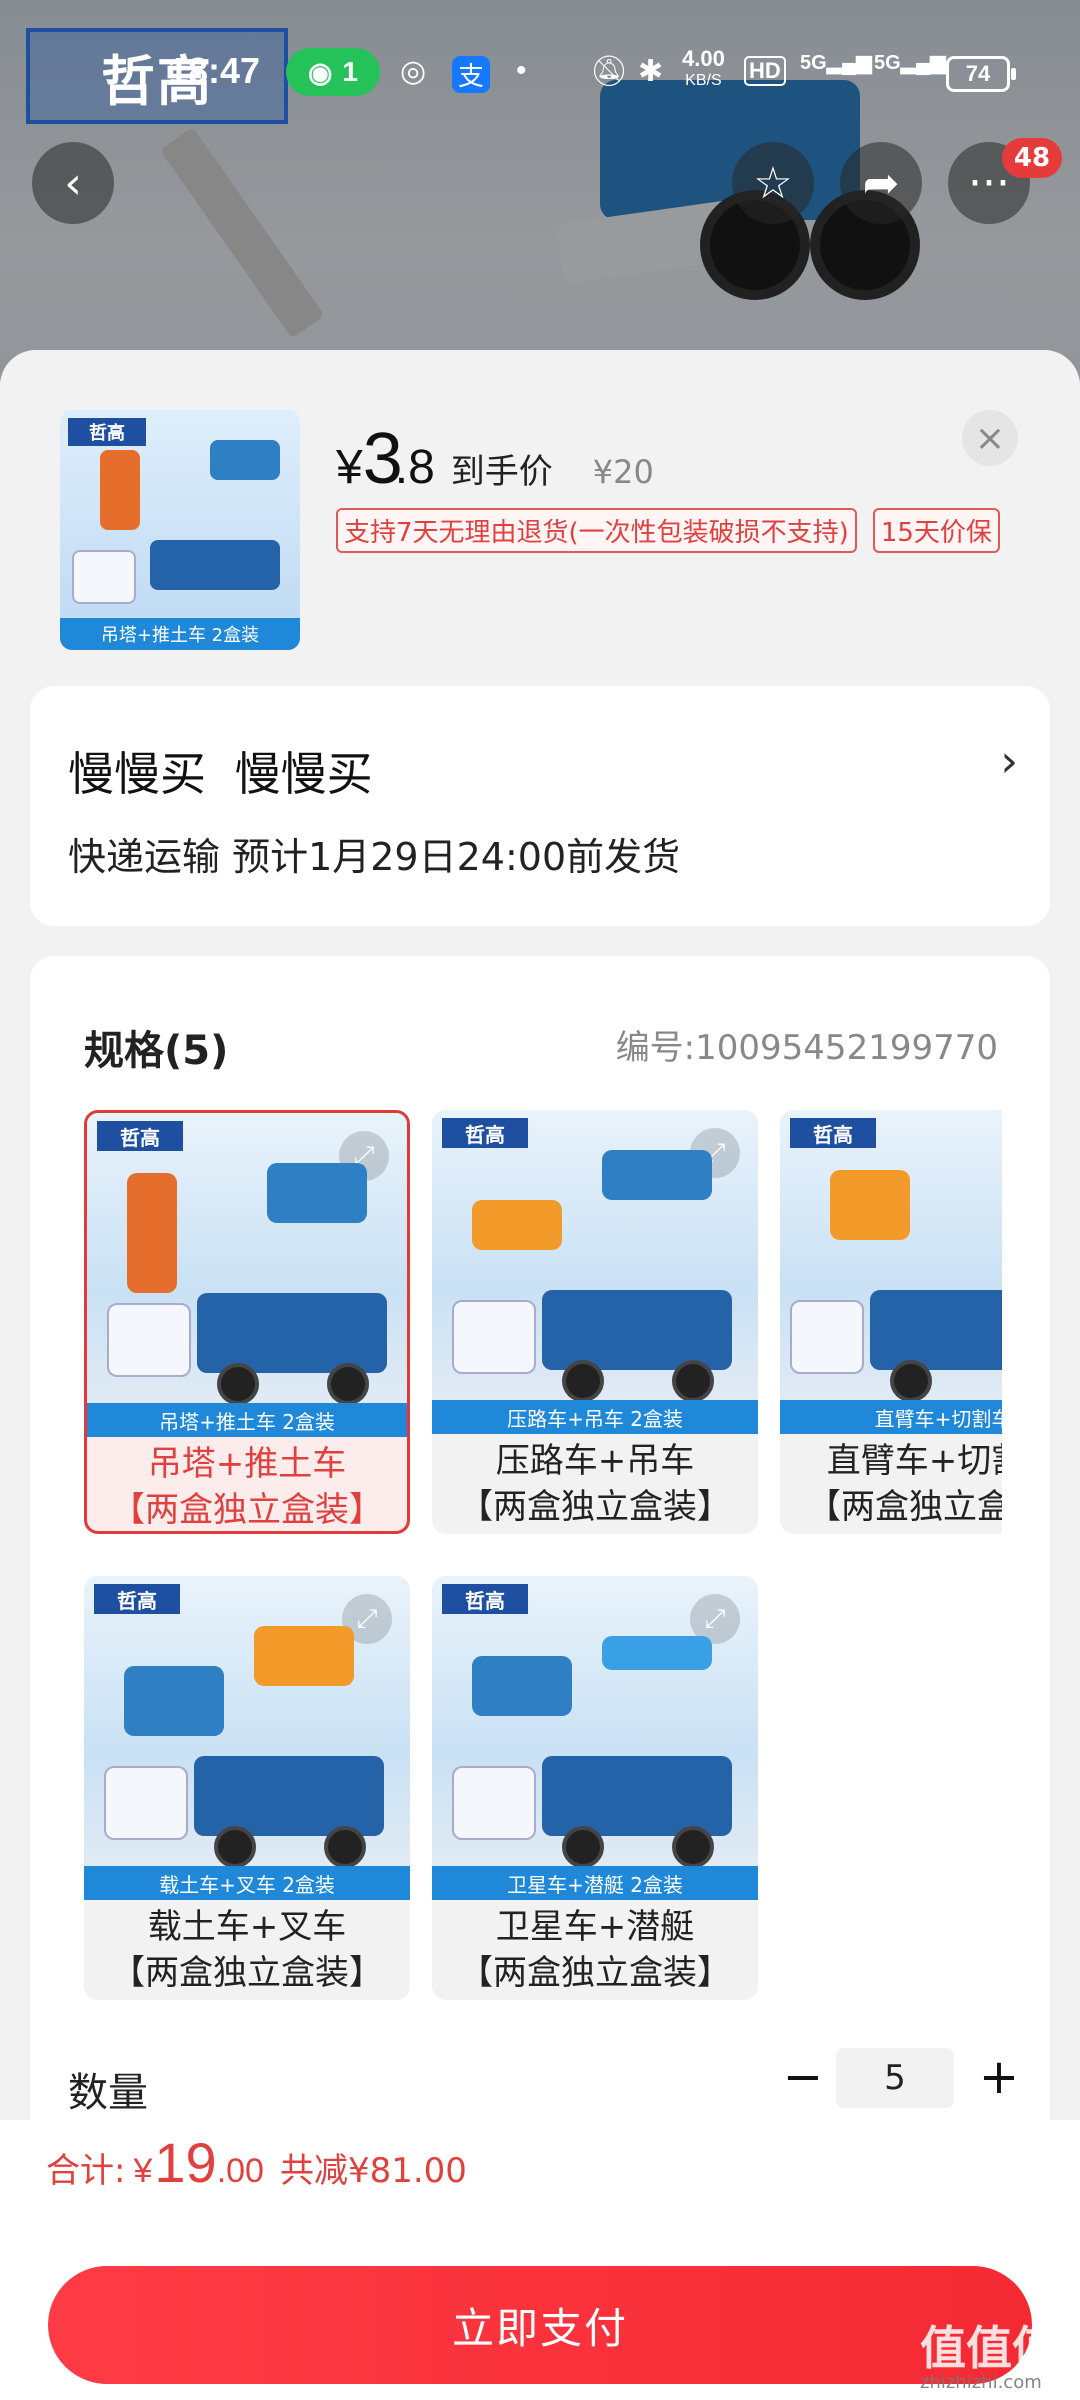  I want to click on selected-product-thumbnail: 哲高 吊塔+推土车 2盒装, so click(180, 530).